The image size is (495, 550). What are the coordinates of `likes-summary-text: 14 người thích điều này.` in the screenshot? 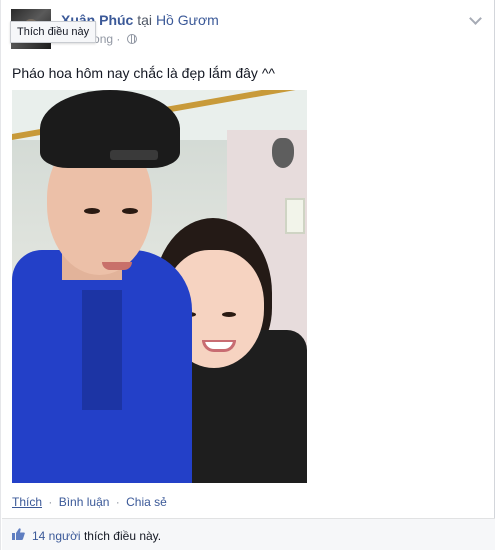 It's located at (96, 536).